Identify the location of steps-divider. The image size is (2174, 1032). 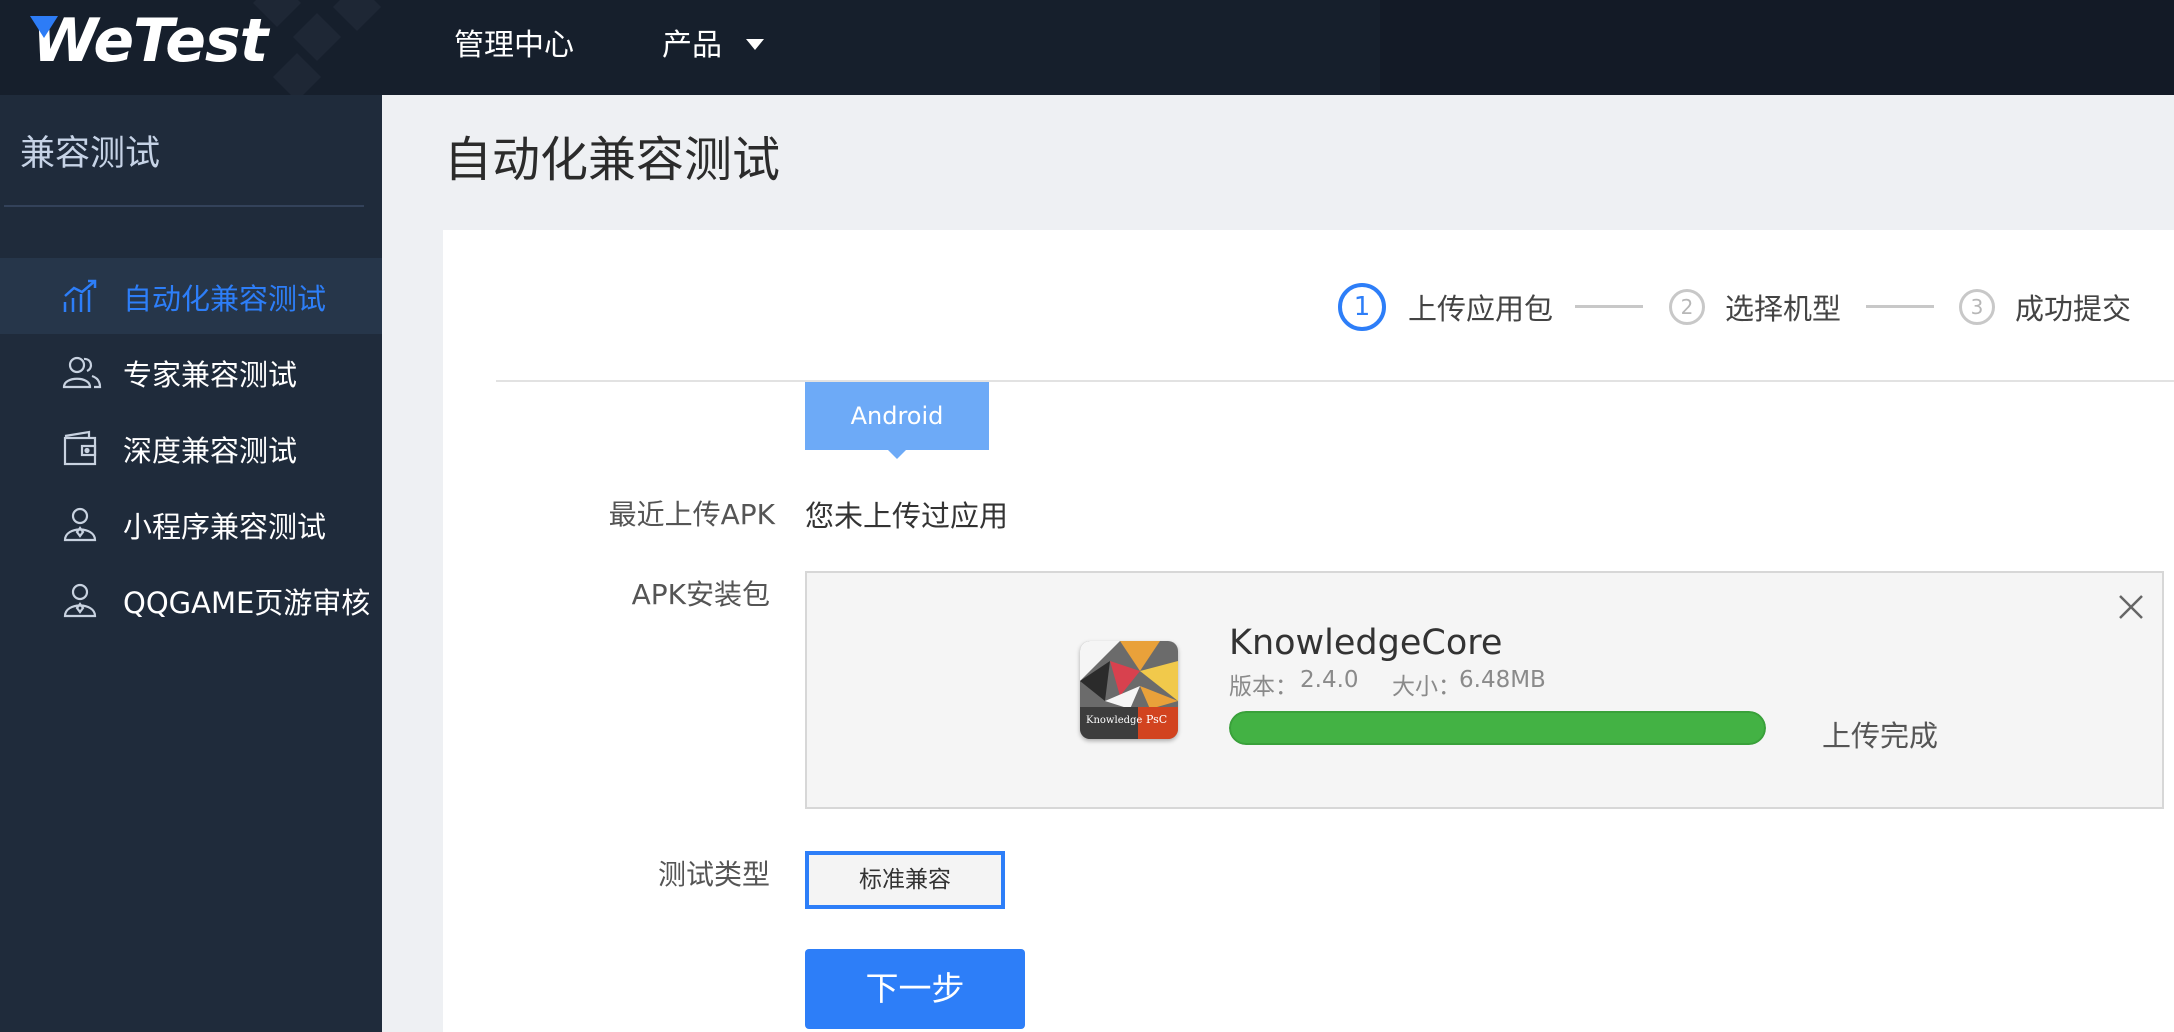
(1335, 381).